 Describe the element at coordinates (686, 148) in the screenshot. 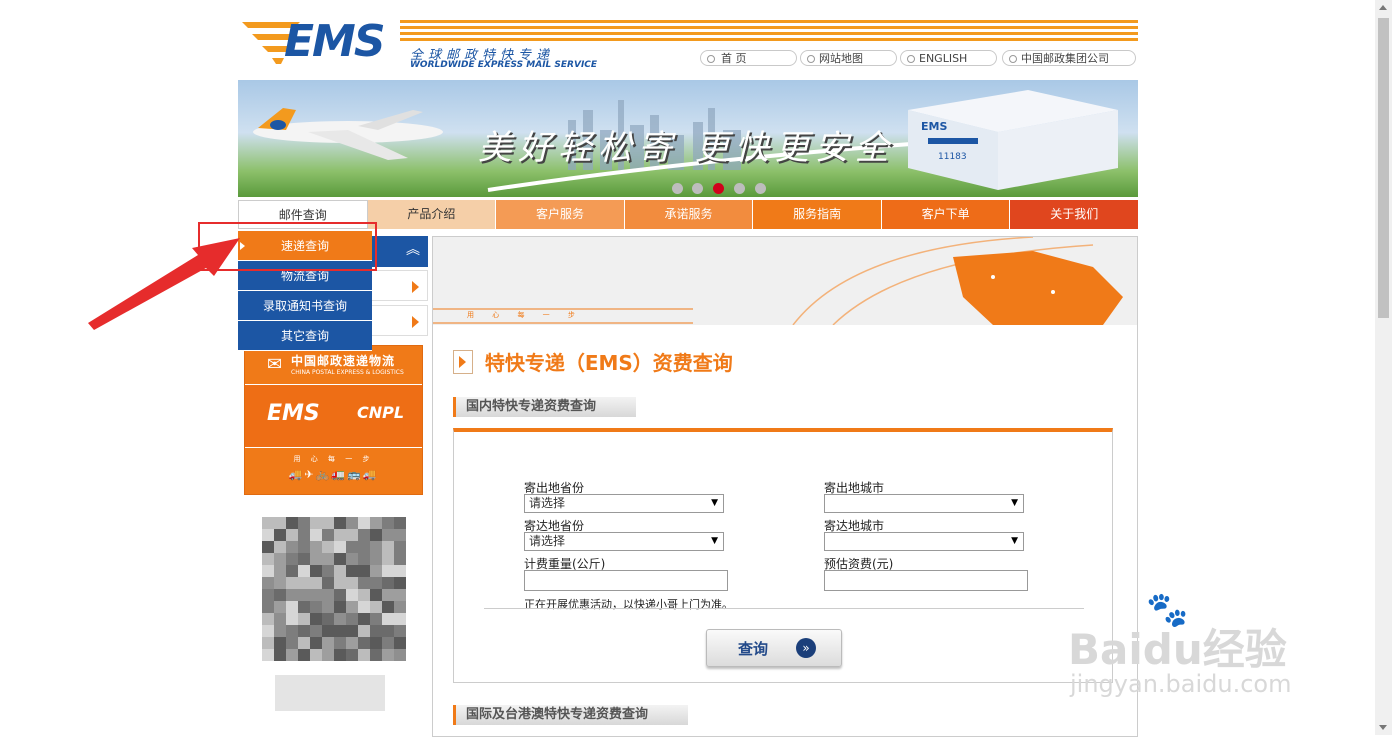

I see `banner-slogan: 美好轻松寄 更快更安全` at that location.